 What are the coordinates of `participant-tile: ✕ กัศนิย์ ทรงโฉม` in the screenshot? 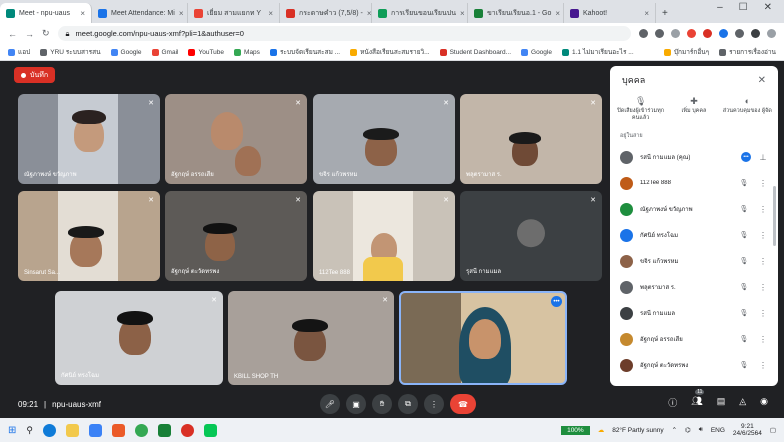 It's located at (139, 338).